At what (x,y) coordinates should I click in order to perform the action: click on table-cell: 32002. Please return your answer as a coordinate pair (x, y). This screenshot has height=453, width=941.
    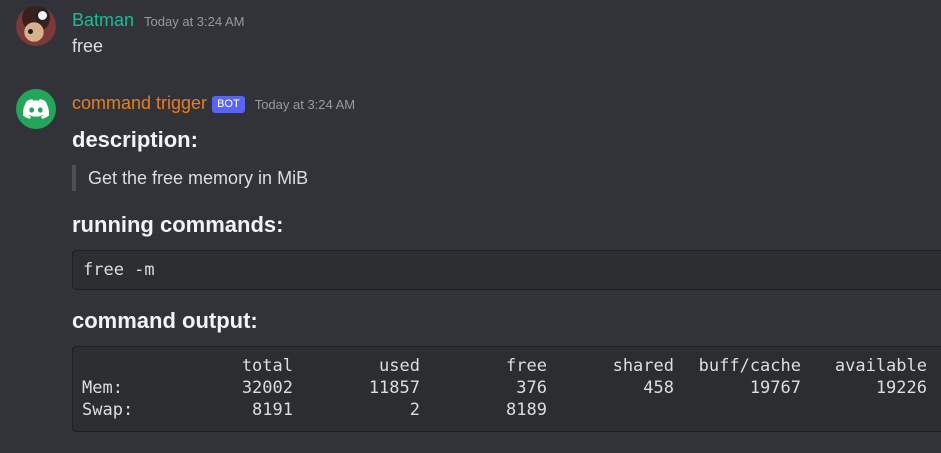
    Looking at the image, I should click on (267, 388).